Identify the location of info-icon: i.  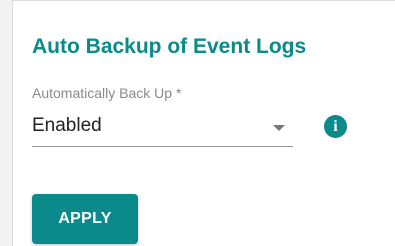
(335, 126).